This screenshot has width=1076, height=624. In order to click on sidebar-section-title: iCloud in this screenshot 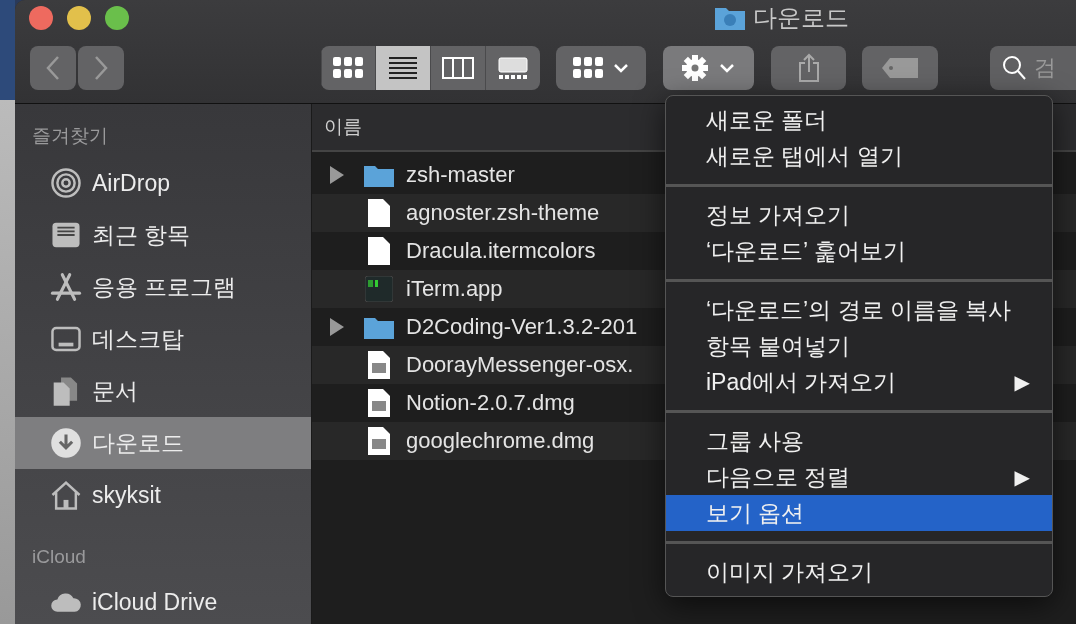, I will do `click(59, 557)`.